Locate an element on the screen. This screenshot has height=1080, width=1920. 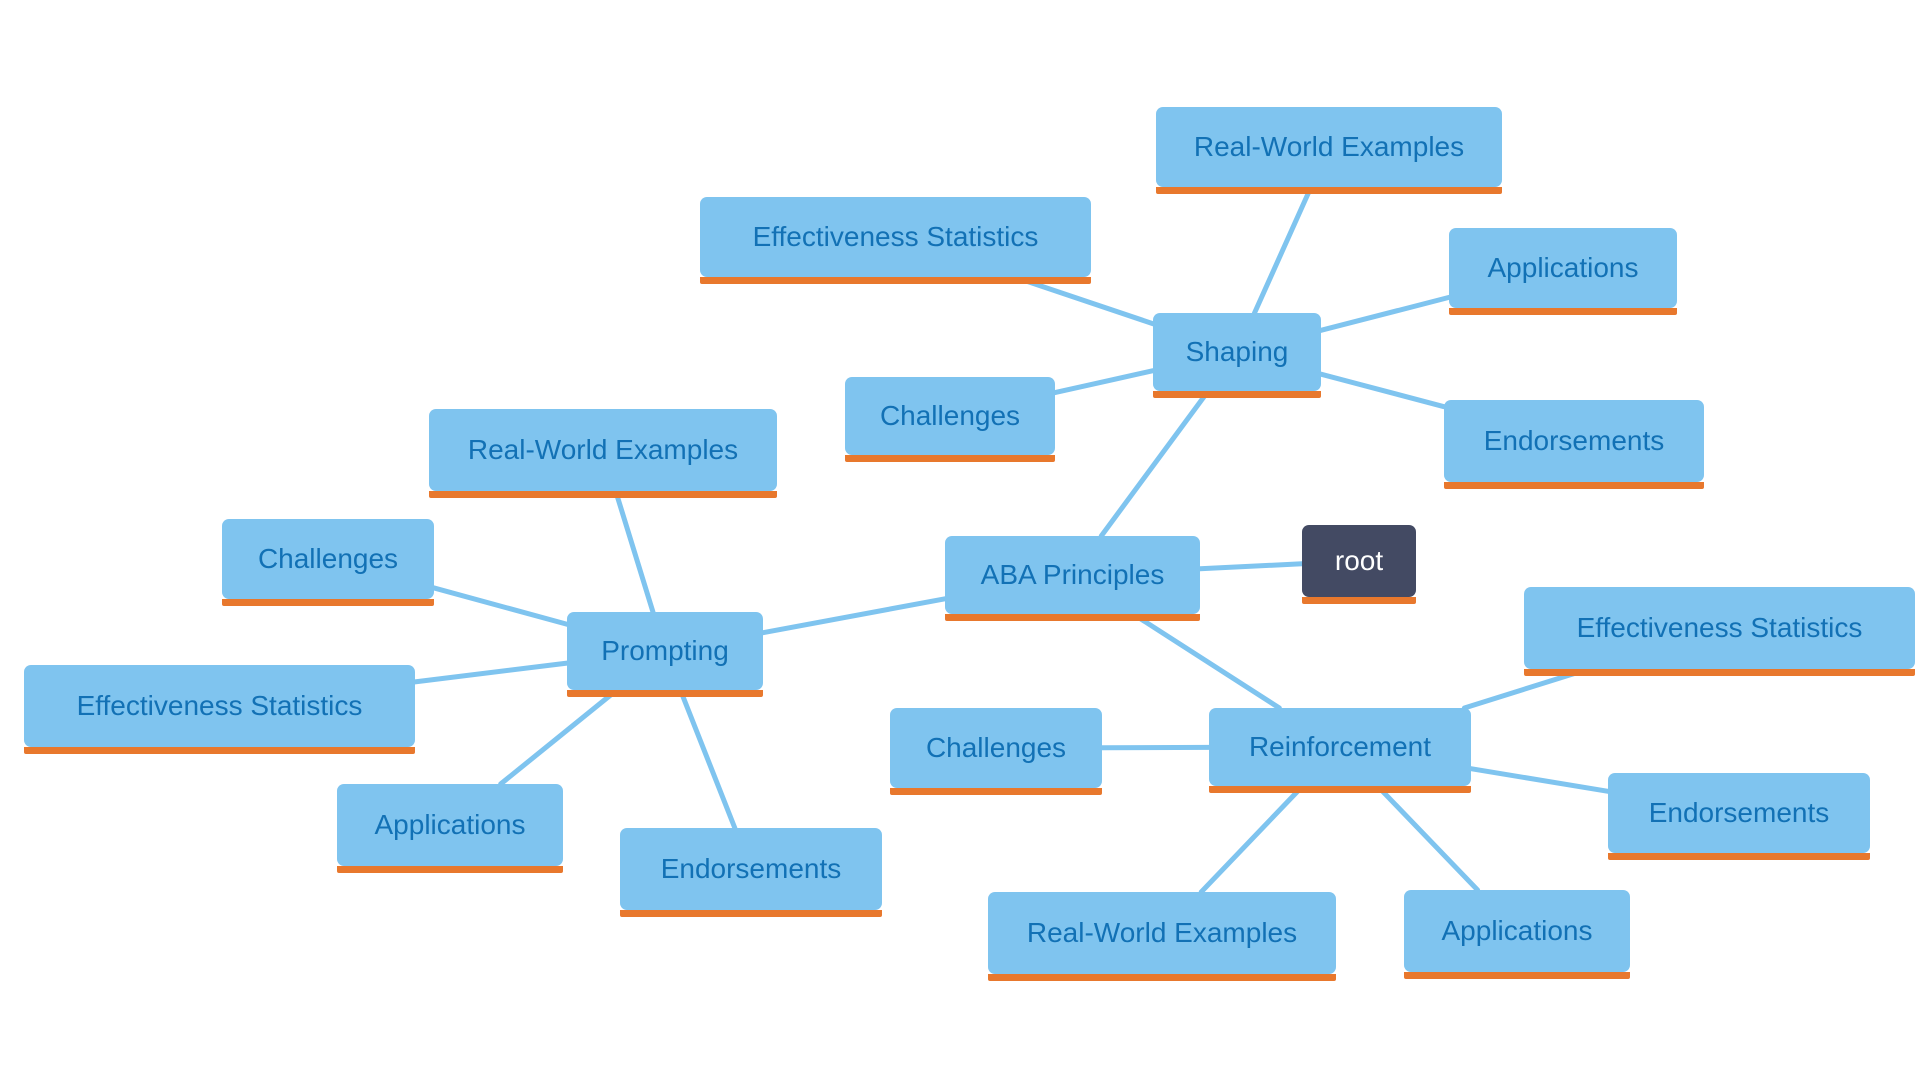
mindmap-node-r_end: Endorsements is located at coordinates (1739, 816).